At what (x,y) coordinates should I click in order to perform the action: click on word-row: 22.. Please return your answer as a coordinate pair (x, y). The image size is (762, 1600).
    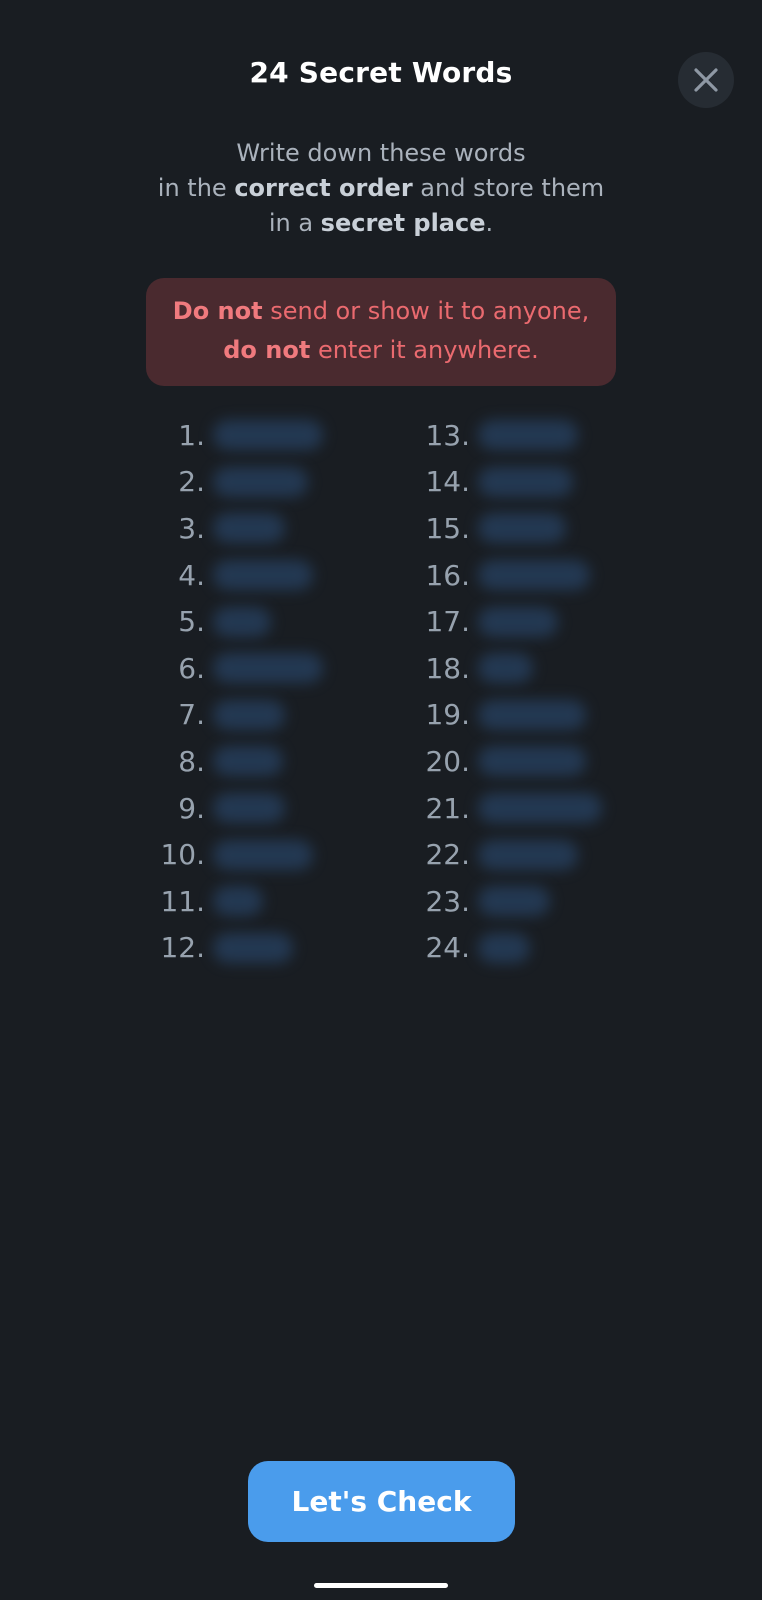
    Looking at the image, I should click on (510, 854).